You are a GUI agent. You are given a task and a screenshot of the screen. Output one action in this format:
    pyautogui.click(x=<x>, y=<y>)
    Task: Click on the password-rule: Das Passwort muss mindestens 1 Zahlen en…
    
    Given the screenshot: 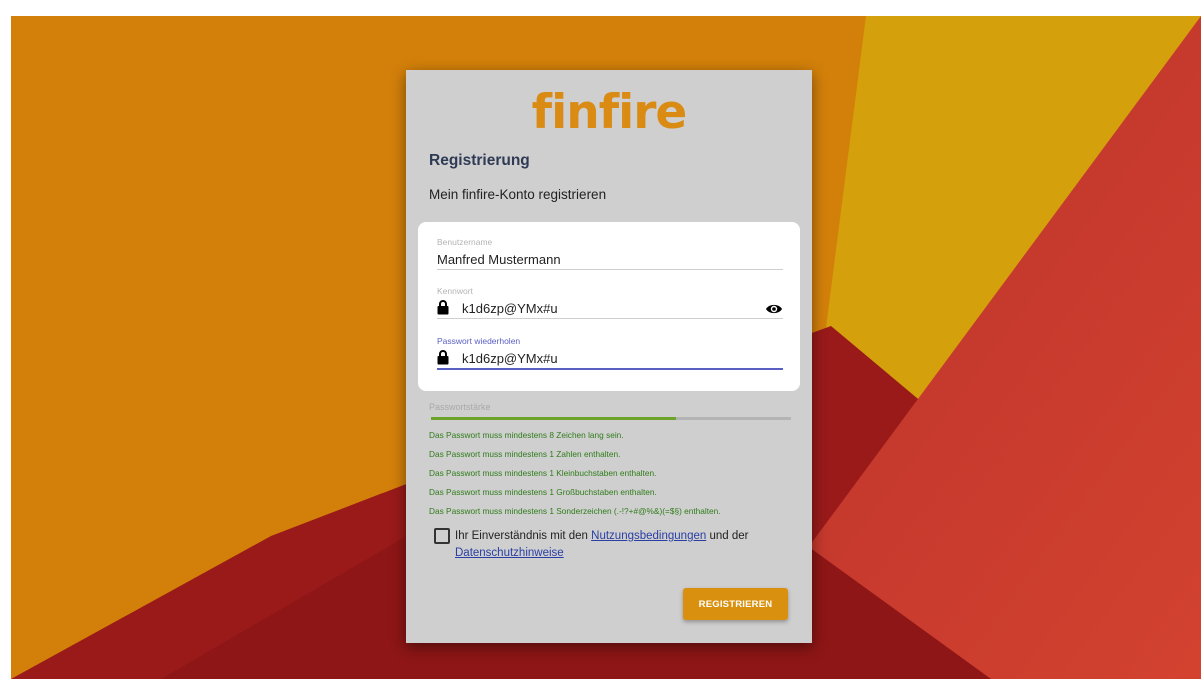 What is the action you would take?
    pyautogui.click(x=525, y=454)
    